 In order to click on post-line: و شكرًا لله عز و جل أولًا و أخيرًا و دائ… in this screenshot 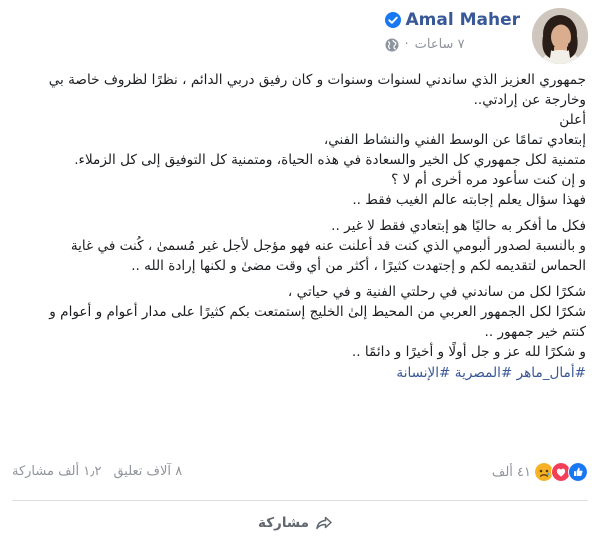, I will do `click(468, 352)`.